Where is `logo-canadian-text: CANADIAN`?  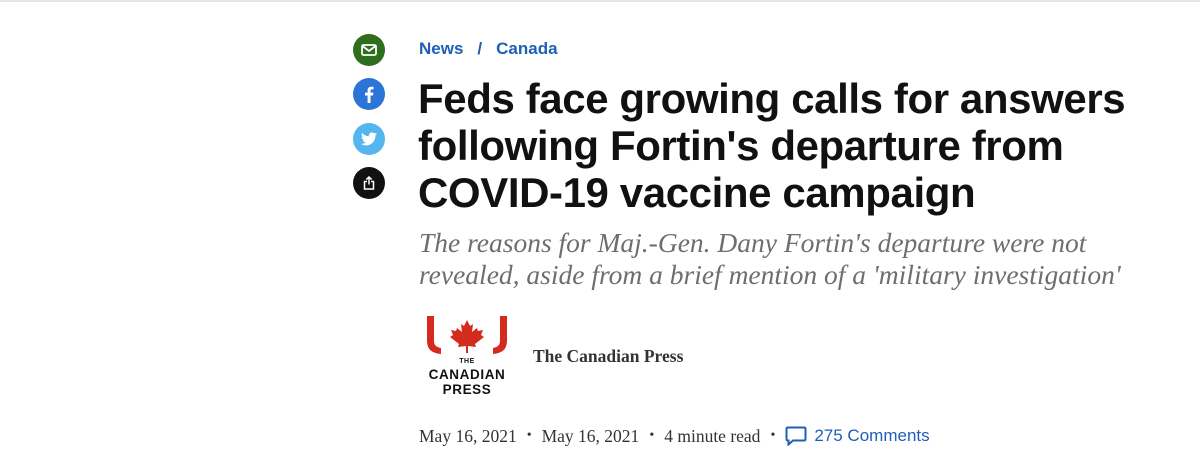 logo-canadian-text: CANADIAN is located at coordinates (467, 374).